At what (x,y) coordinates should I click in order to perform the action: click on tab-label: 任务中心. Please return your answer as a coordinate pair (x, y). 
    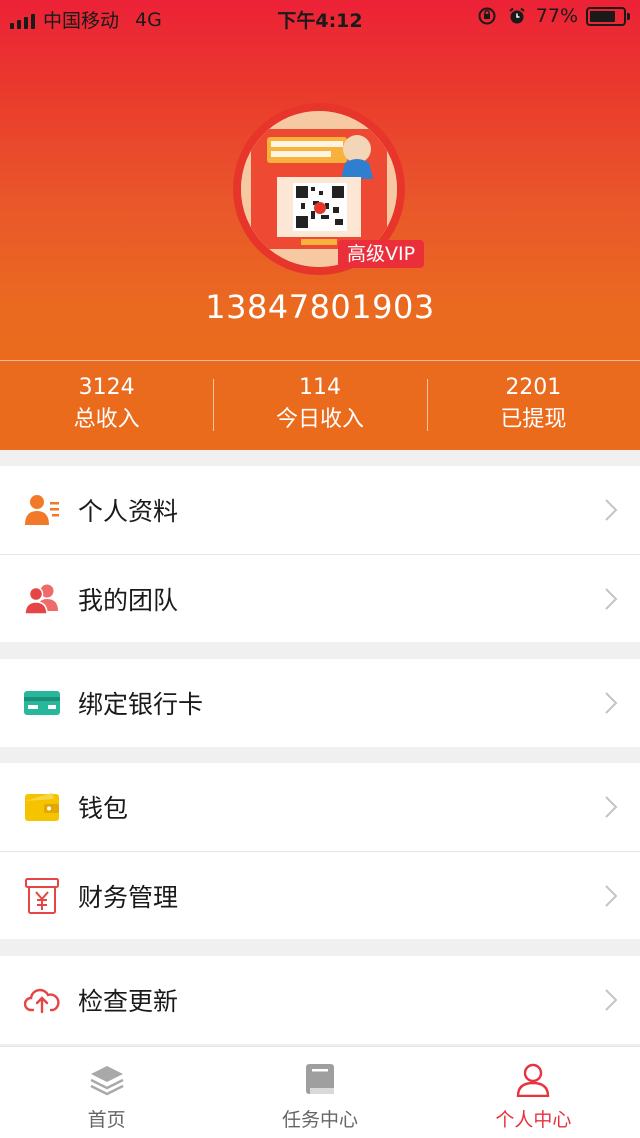
    Looking at the image, I should click on (319, 1120).